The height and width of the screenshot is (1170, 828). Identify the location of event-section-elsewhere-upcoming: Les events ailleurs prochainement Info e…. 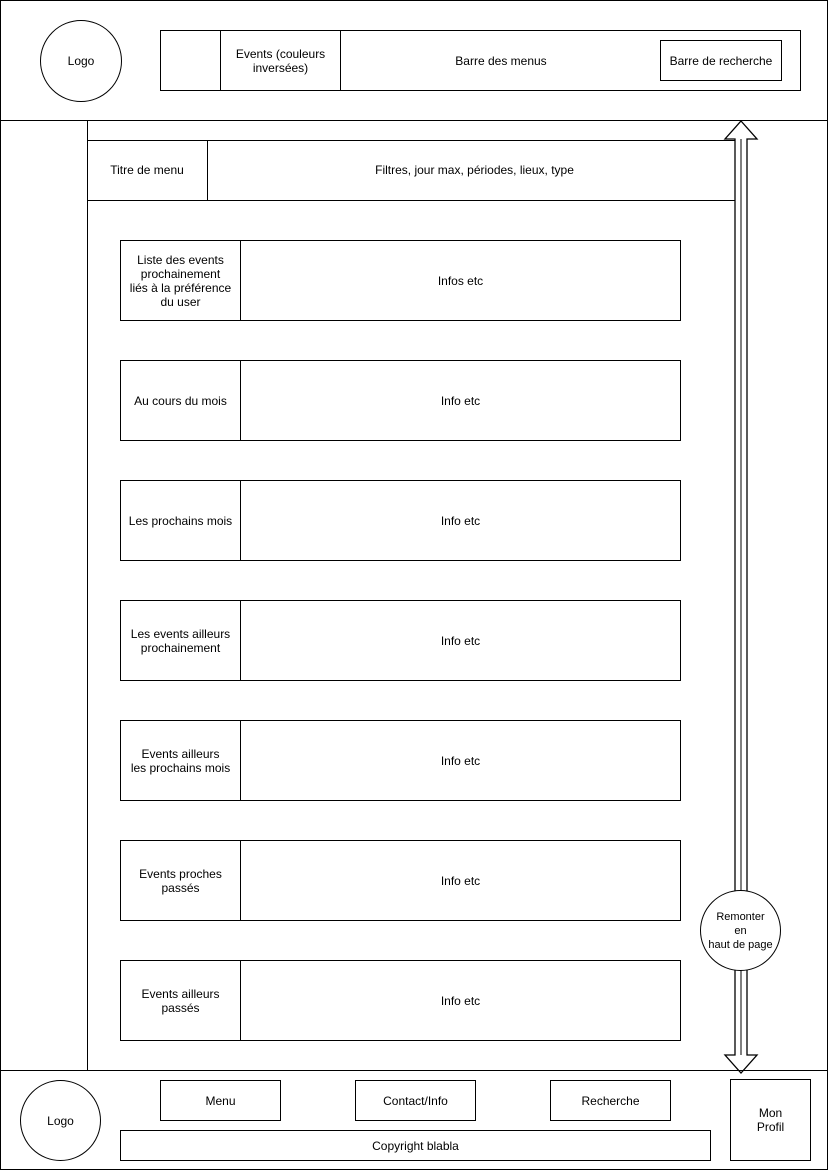
(400, 640).